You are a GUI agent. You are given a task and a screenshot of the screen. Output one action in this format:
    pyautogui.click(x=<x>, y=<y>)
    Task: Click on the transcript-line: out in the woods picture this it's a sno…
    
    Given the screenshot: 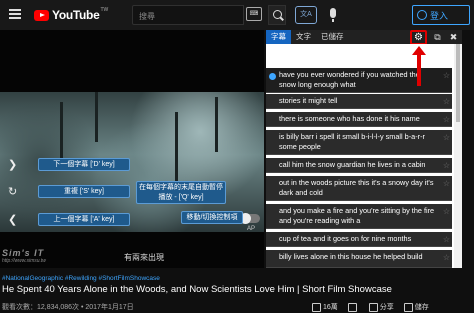 What is the action you would take?
    pyautogui.click(x=359, y=188)
    